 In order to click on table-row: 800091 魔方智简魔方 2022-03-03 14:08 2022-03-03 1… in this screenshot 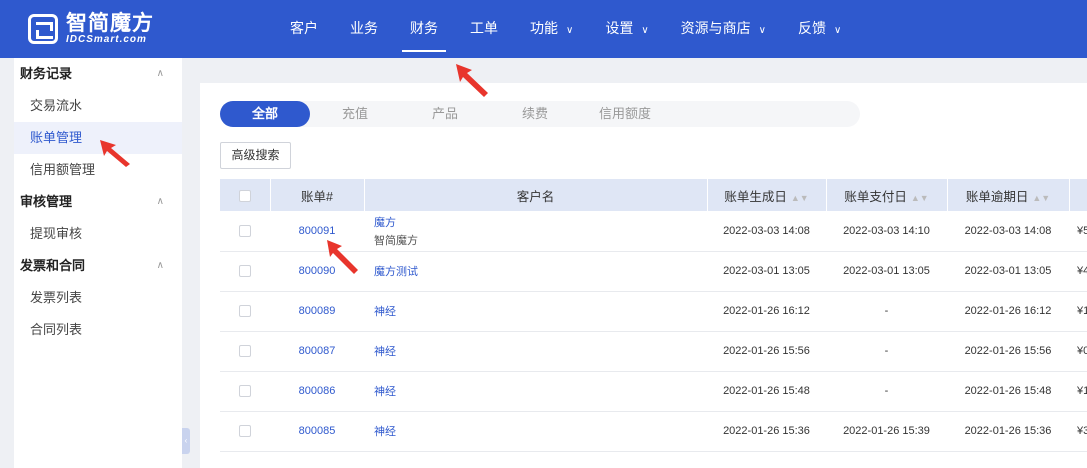, I will do `click(653, 231)`.